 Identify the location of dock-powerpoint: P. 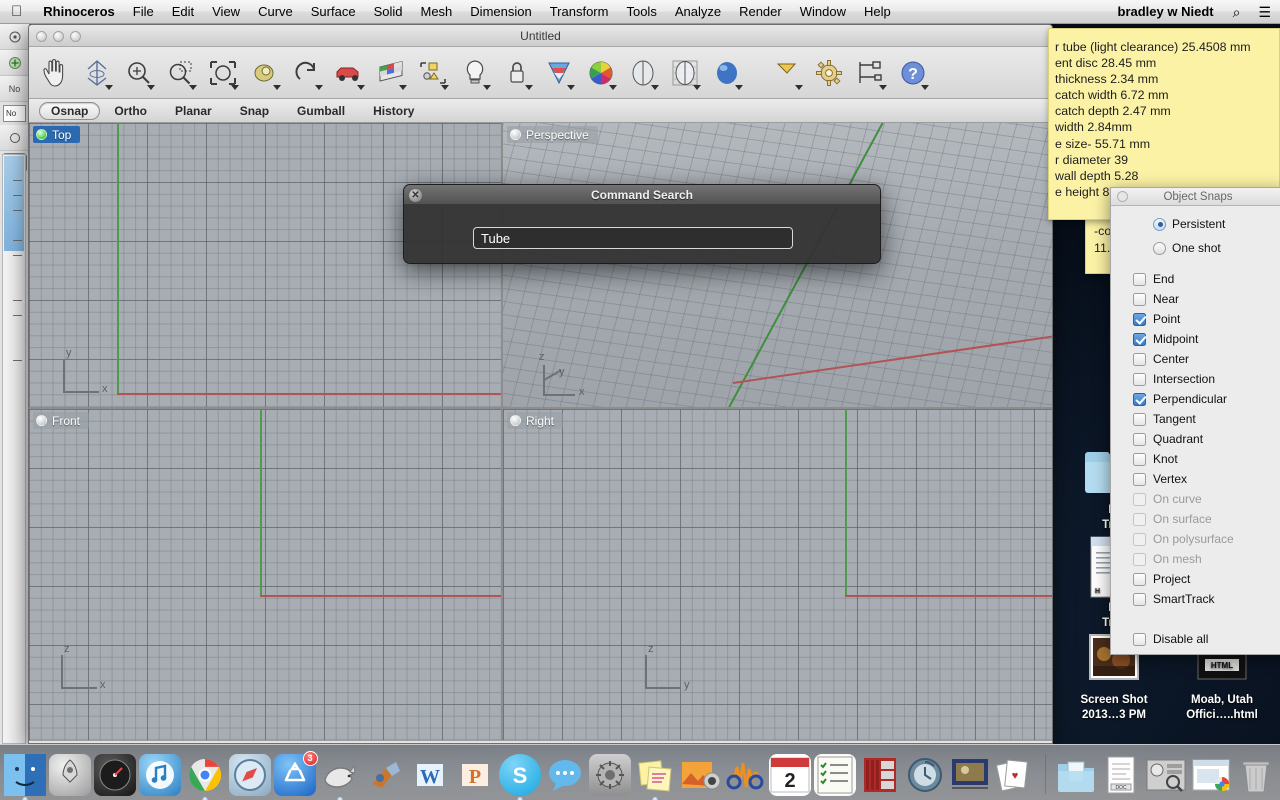
(475, 775).